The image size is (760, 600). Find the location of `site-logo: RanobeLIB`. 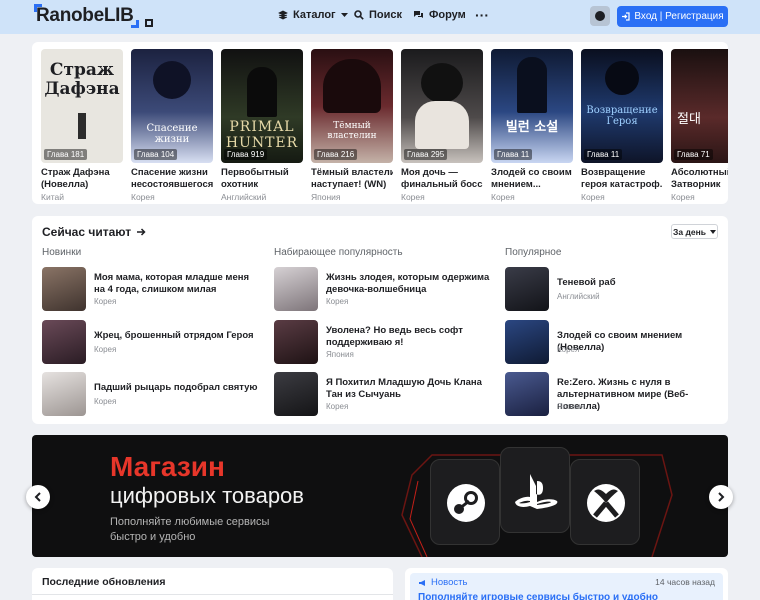

site-logo: RanobeLIB is located at coordinates (86, 16).